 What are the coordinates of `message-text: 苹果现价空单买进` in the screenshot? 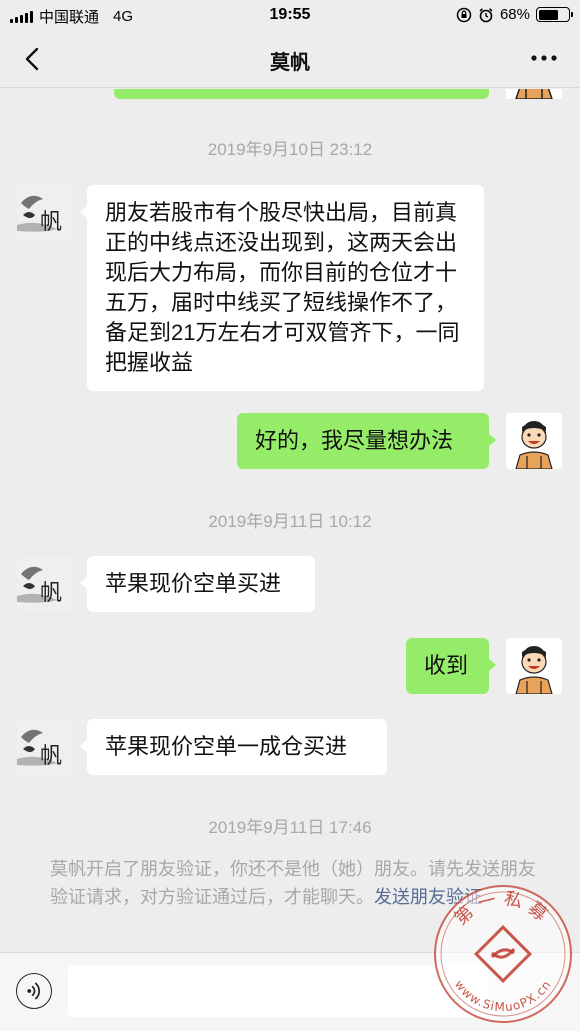 It's located at (193, 583).